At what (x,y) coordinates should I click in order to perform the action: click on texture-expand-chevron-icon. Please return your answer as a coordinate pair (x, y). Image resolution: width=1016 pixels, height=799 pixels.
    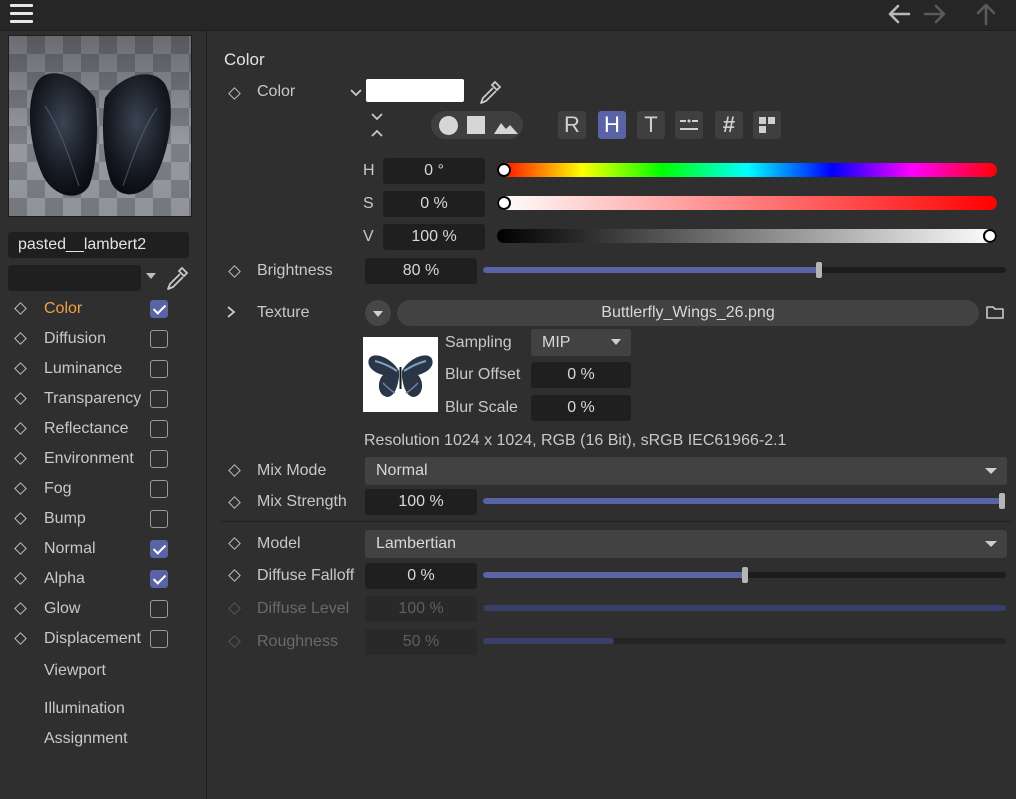
    Looking at the image, I should click on (231, 312).